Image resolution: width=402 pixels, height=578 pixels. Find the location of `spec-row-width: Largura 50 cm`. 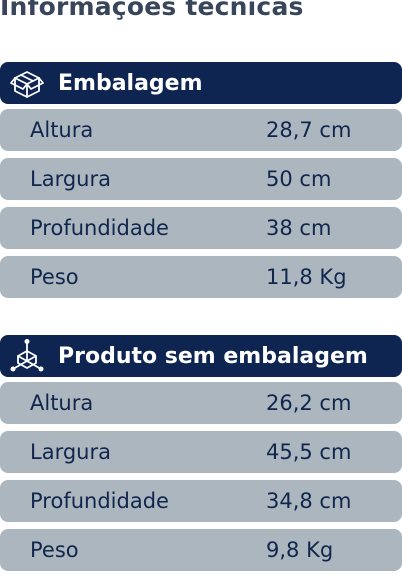

spec-row-width: Largura 50 cm is located at coordinates (201, 179).